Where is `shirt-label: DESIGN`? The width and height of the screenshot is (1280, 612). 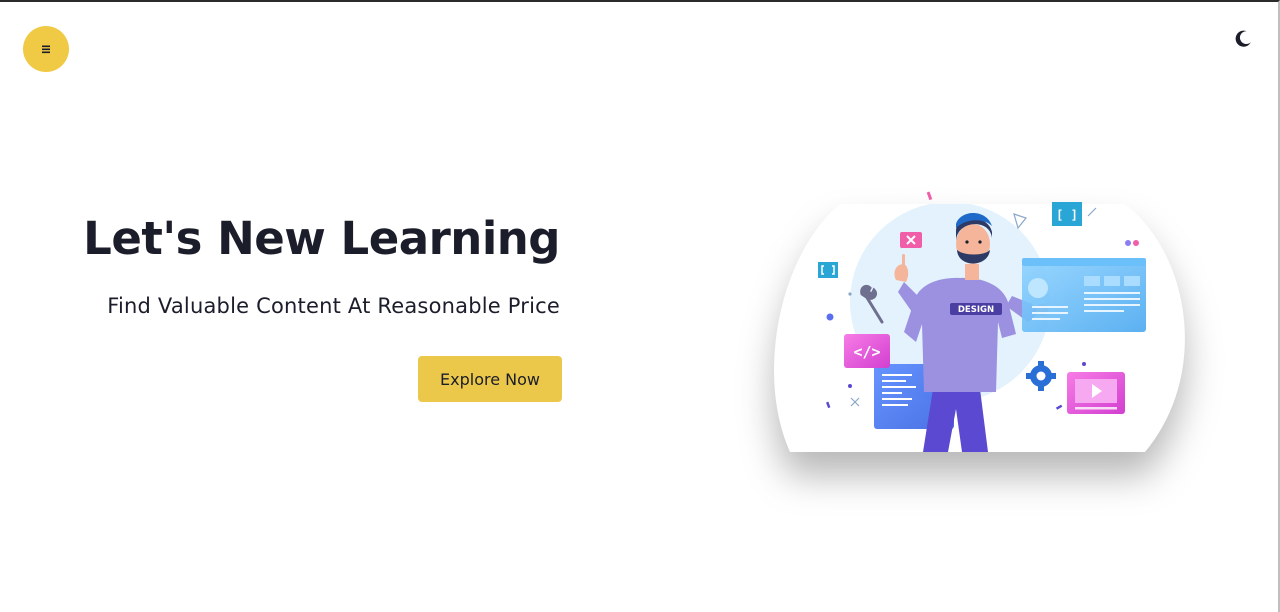 shirt-label: DESIGN is located at coordinates (976, 310).